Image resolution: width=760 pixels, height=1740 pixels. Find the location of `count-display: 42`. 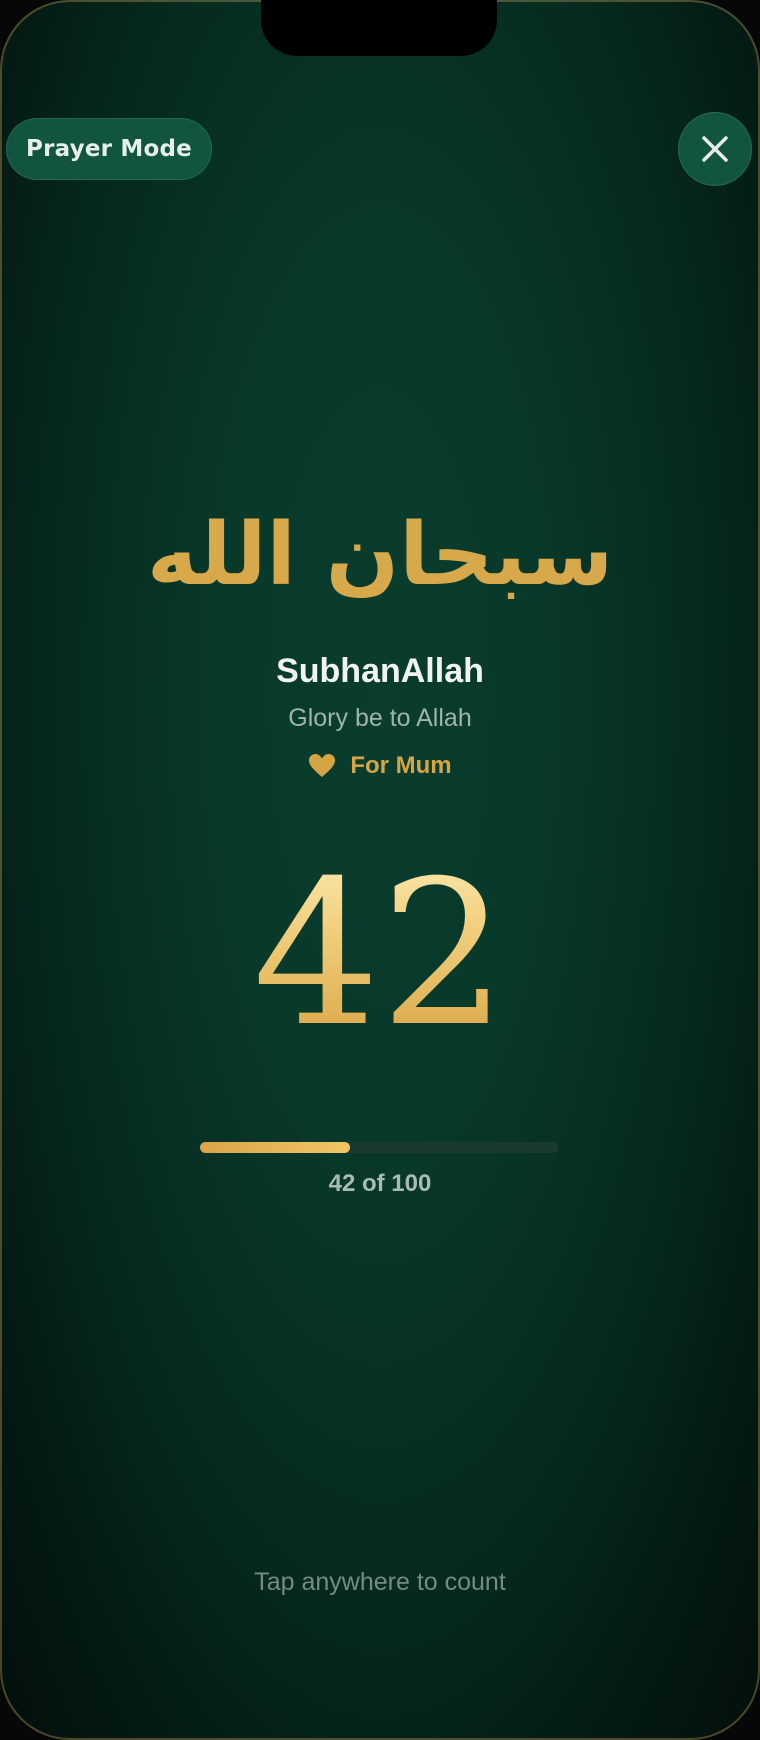

count-display: 42 is located at coordinates (380, 955).